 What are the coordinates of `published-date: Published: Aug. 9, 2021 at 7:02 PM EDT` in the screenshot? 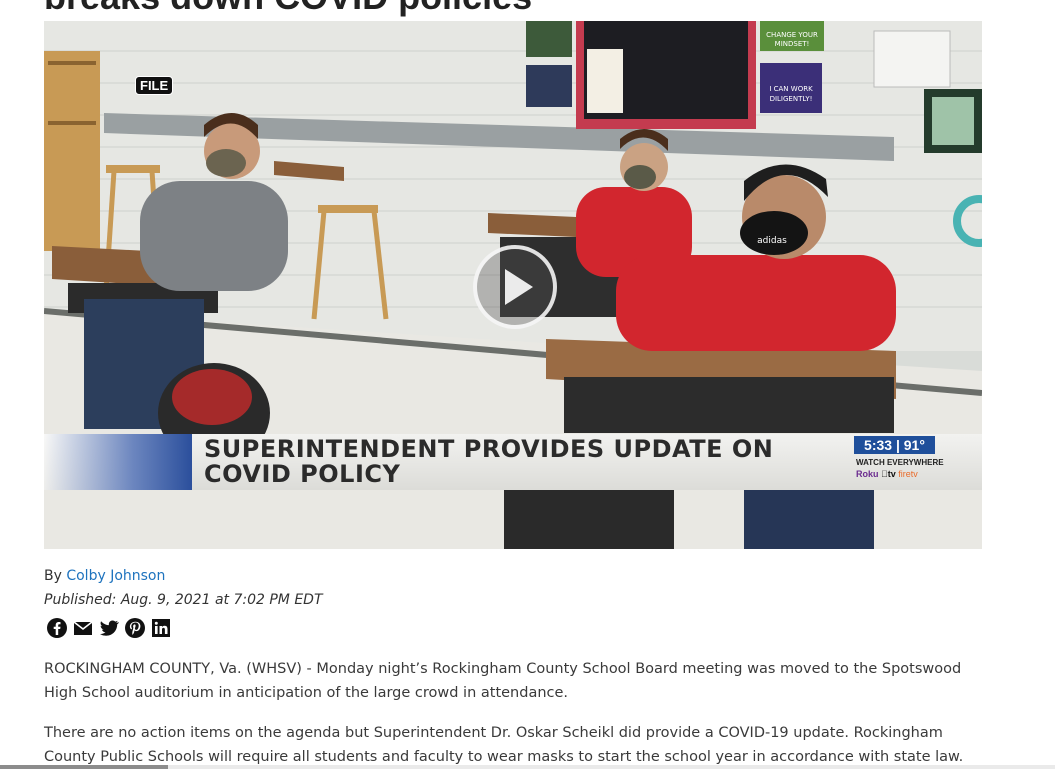 It's located at (183, 600).